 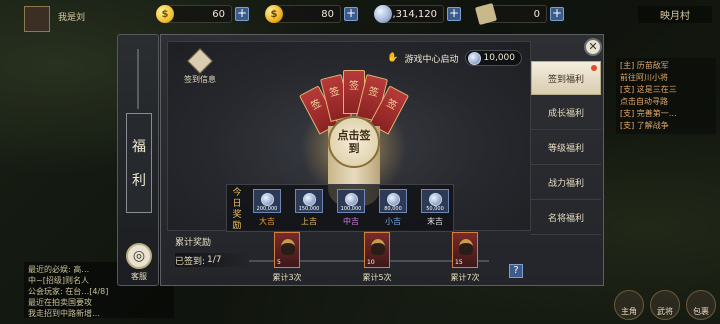 I want to click on currency-bound-gold: $ 80 +, so click(x=311, y=14).